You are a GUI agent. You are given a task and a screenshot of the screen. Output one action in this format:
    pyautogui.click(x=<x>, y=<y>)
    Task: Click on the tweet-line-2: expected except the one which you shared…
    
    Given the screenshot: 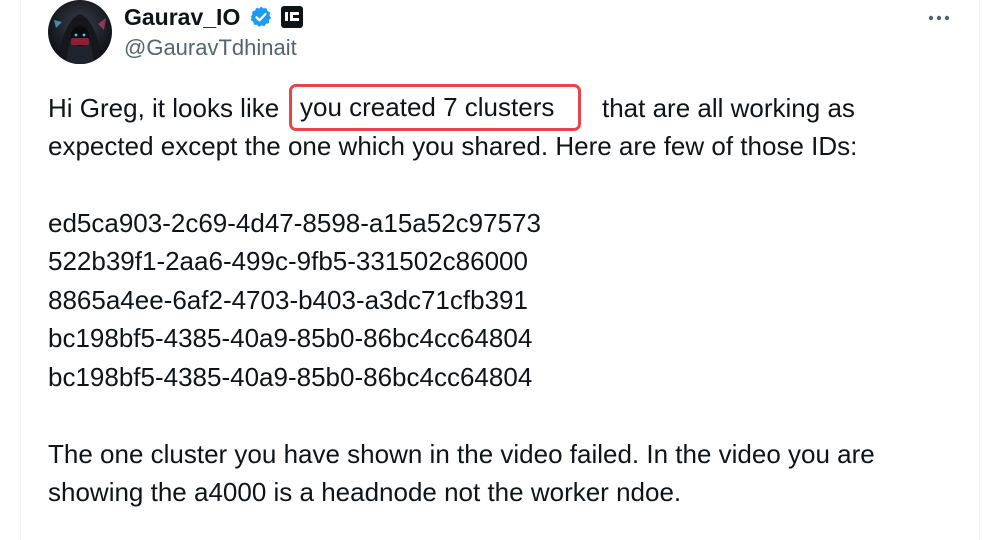 What is the action you would take?
    pyautogui.click(x=453, y=146)
    